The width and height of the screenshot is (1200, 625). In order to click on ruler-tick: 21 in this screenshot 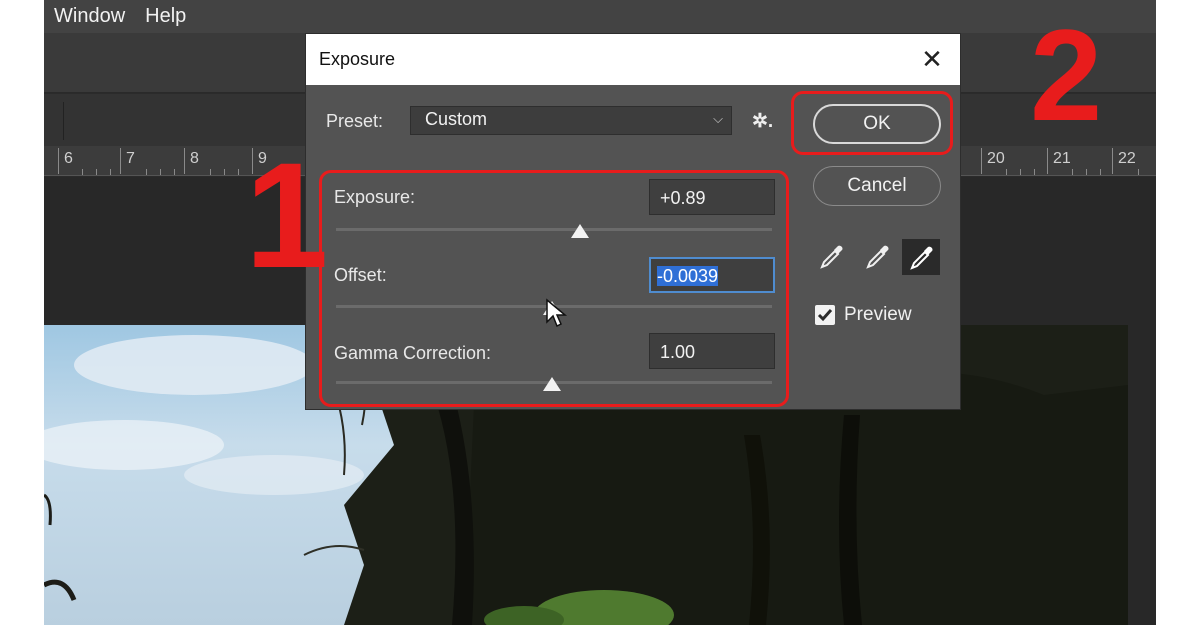, I will do `click(1059, 161)`.